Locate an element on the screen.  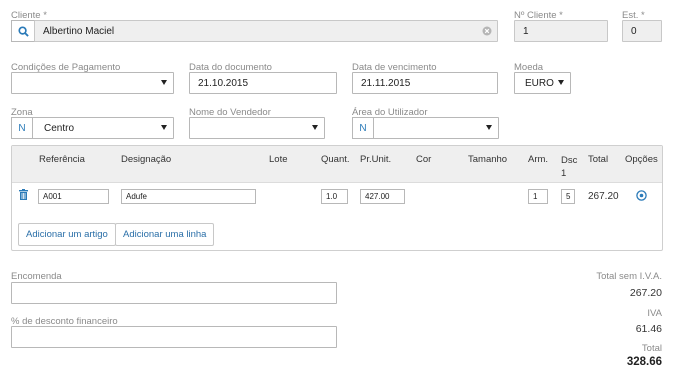
col-dsc: Dsc 1 is located at coordinates (569, 167).